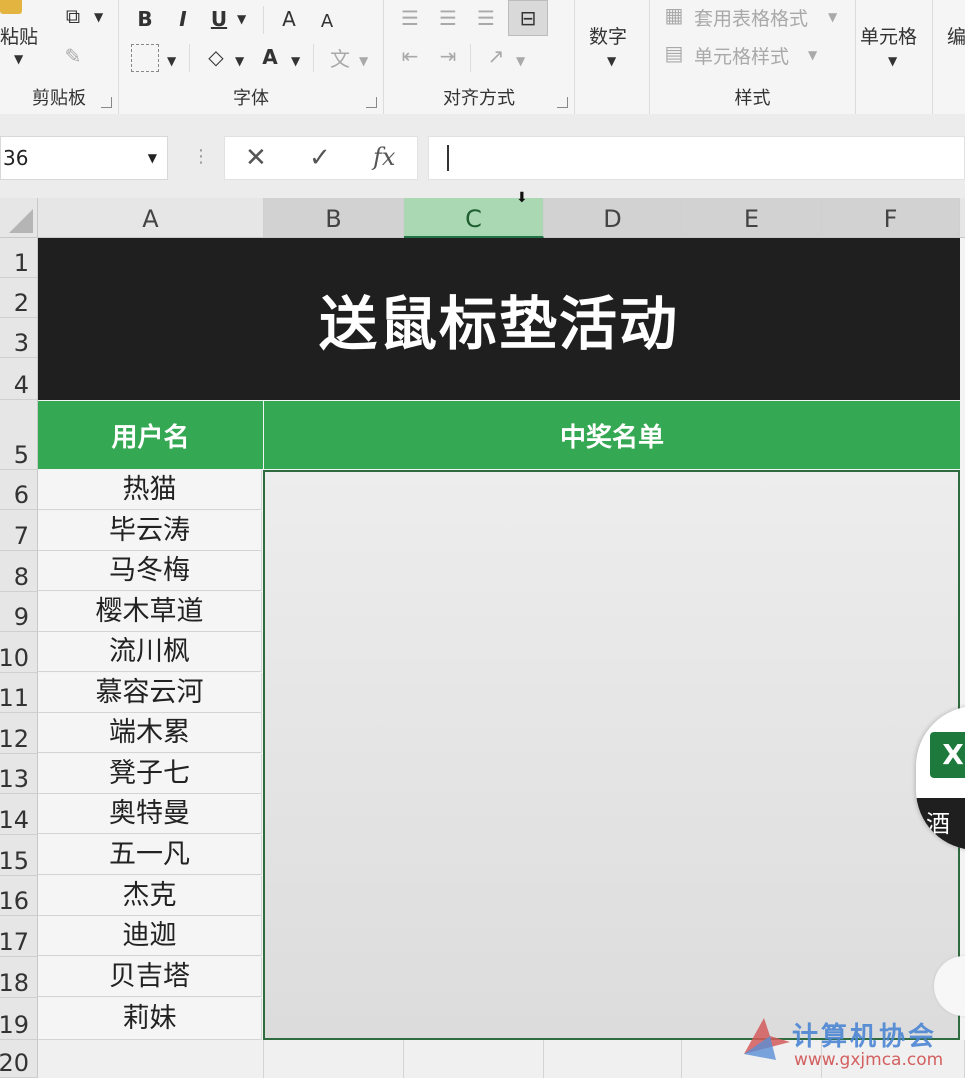 This screenshot has height=1078, width=965. Describe the element at coordinates (19, 258) in the screenshot. I see `row-header: 1` at that location.